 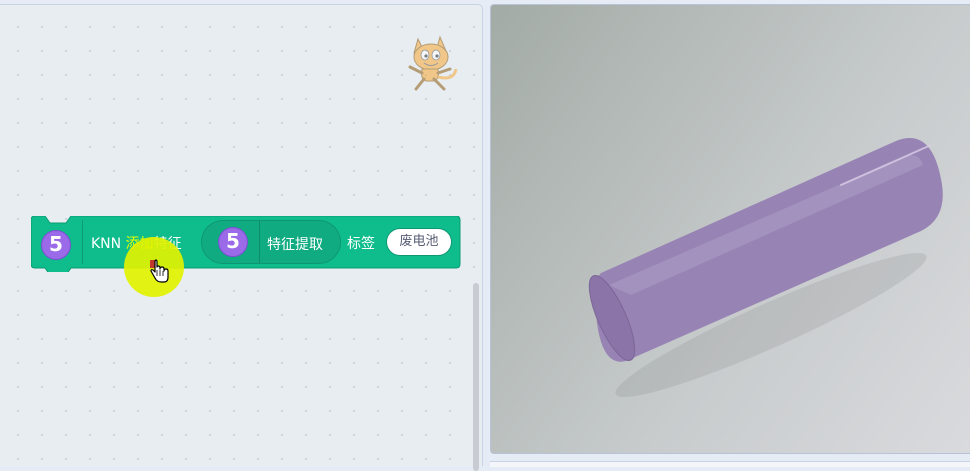 I want to click on label-input: 废电池, so click(x=419, y=242).